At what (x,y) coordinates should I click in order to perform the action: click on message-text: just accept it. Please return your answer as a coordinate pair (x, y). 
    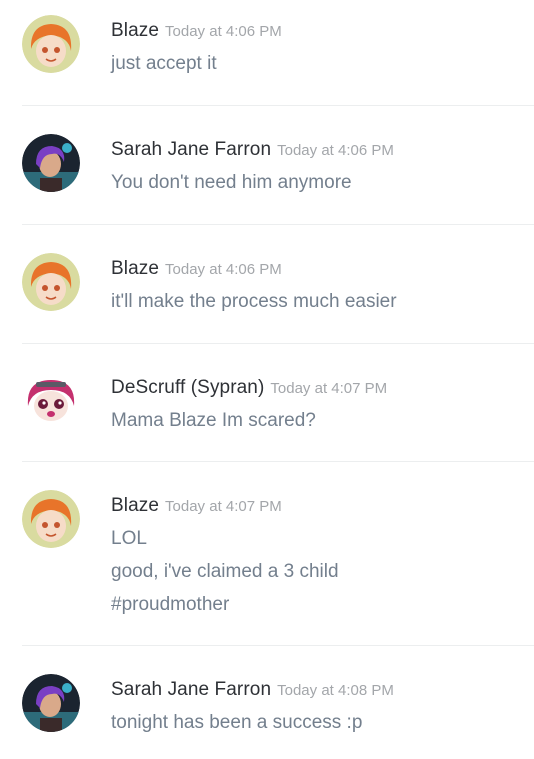
    Looking at the image, I should click on (164, 63).